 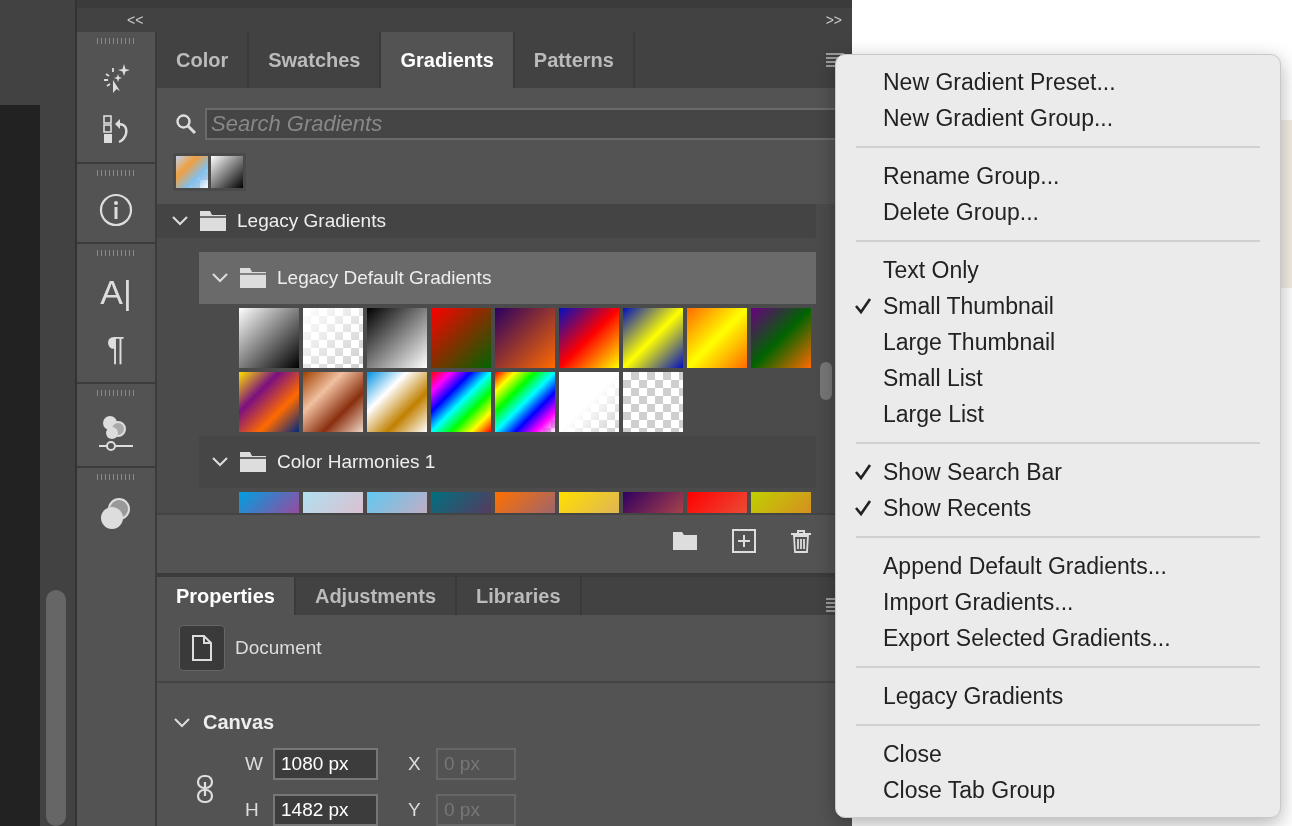 I want to click on input-field: 1080 px, so click(x=325, y=764).